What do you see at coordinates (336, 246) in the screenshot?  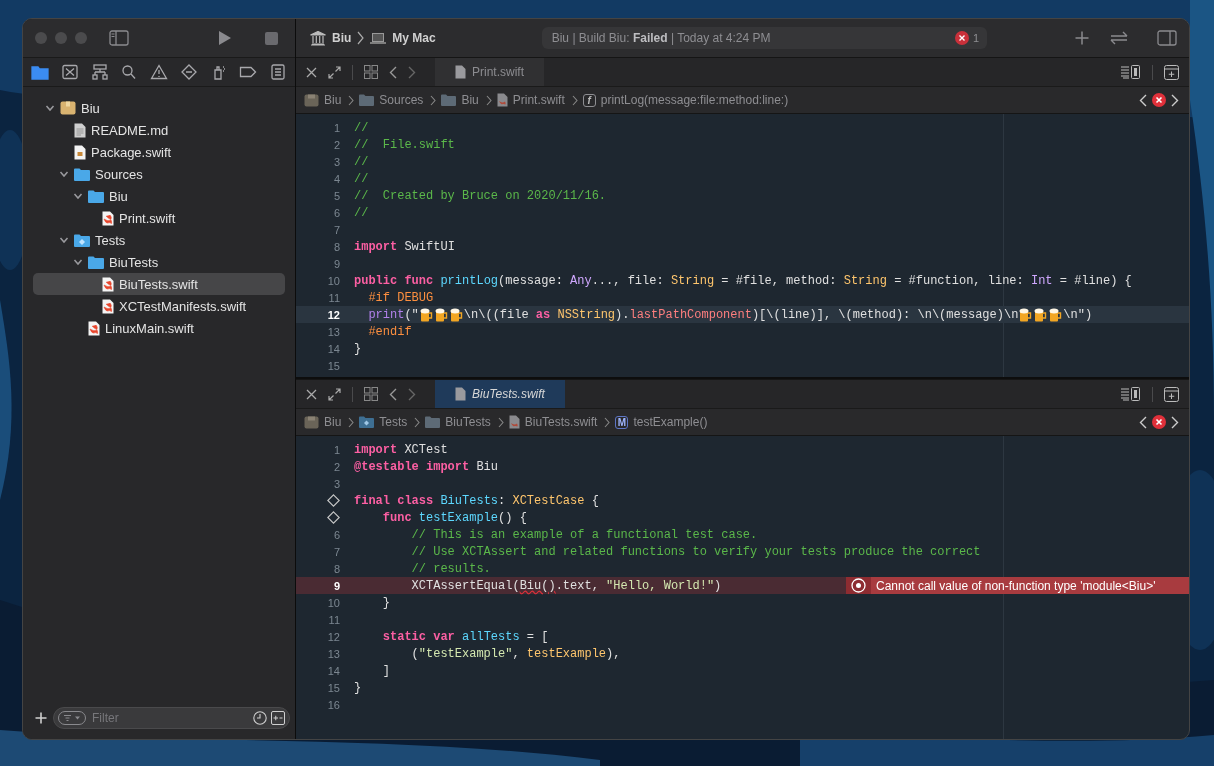 I see `line-number: 8` at bounding box center [336, 246].